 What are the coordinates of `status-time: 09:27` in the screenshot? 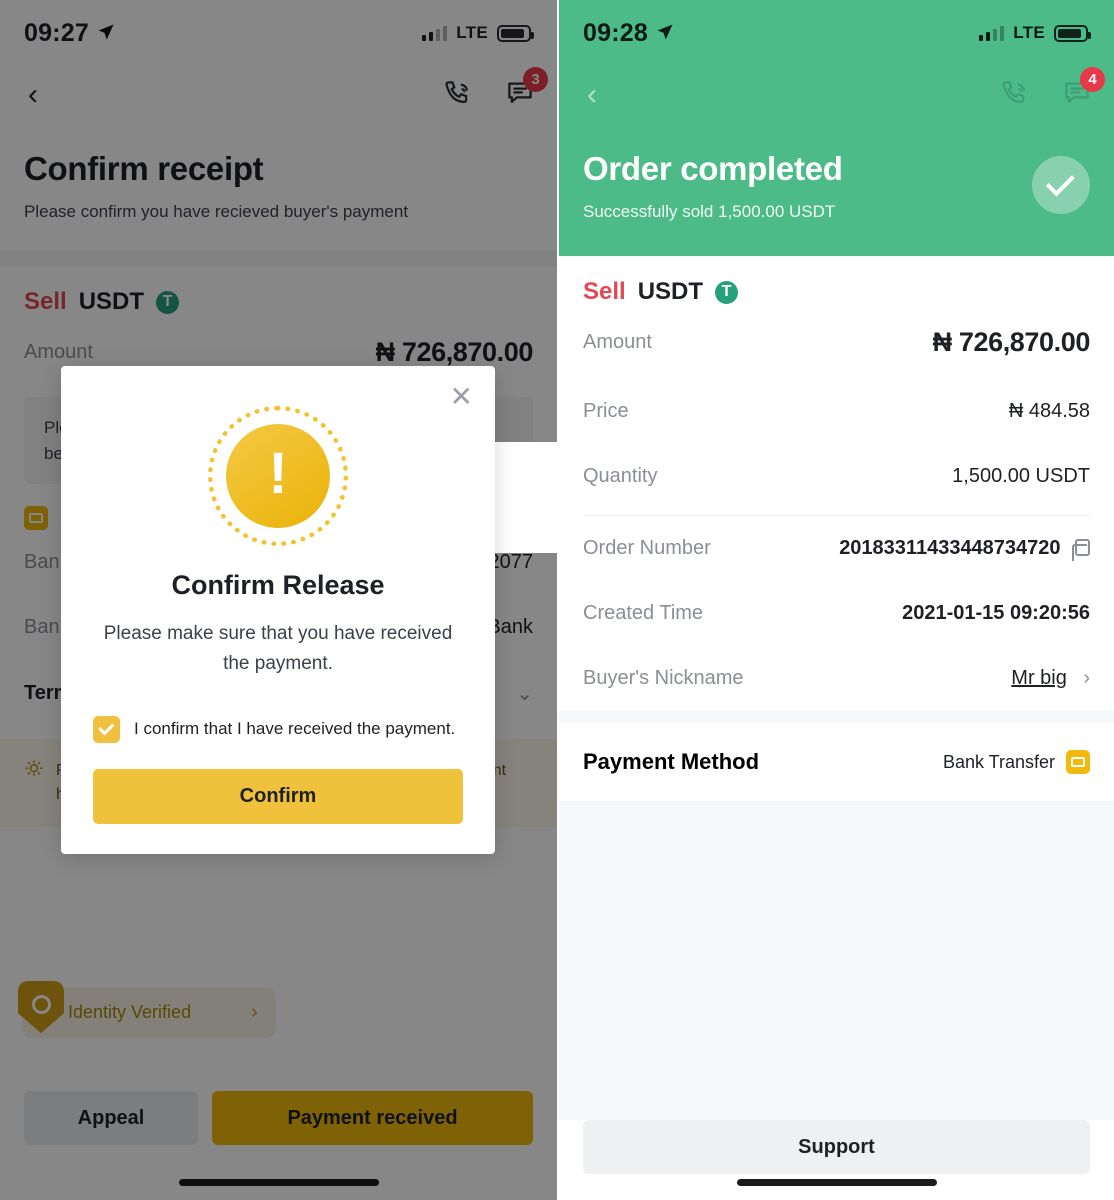 It's located at (56, 32).